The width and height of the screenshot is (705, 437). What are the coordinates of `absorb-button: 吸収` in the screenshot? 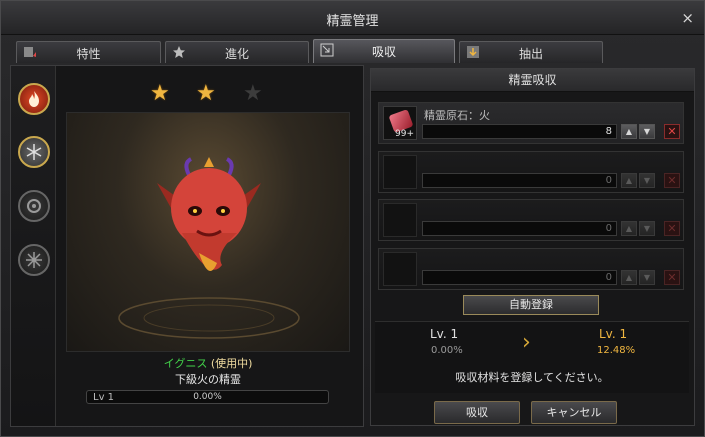 It's located at (477, 412).